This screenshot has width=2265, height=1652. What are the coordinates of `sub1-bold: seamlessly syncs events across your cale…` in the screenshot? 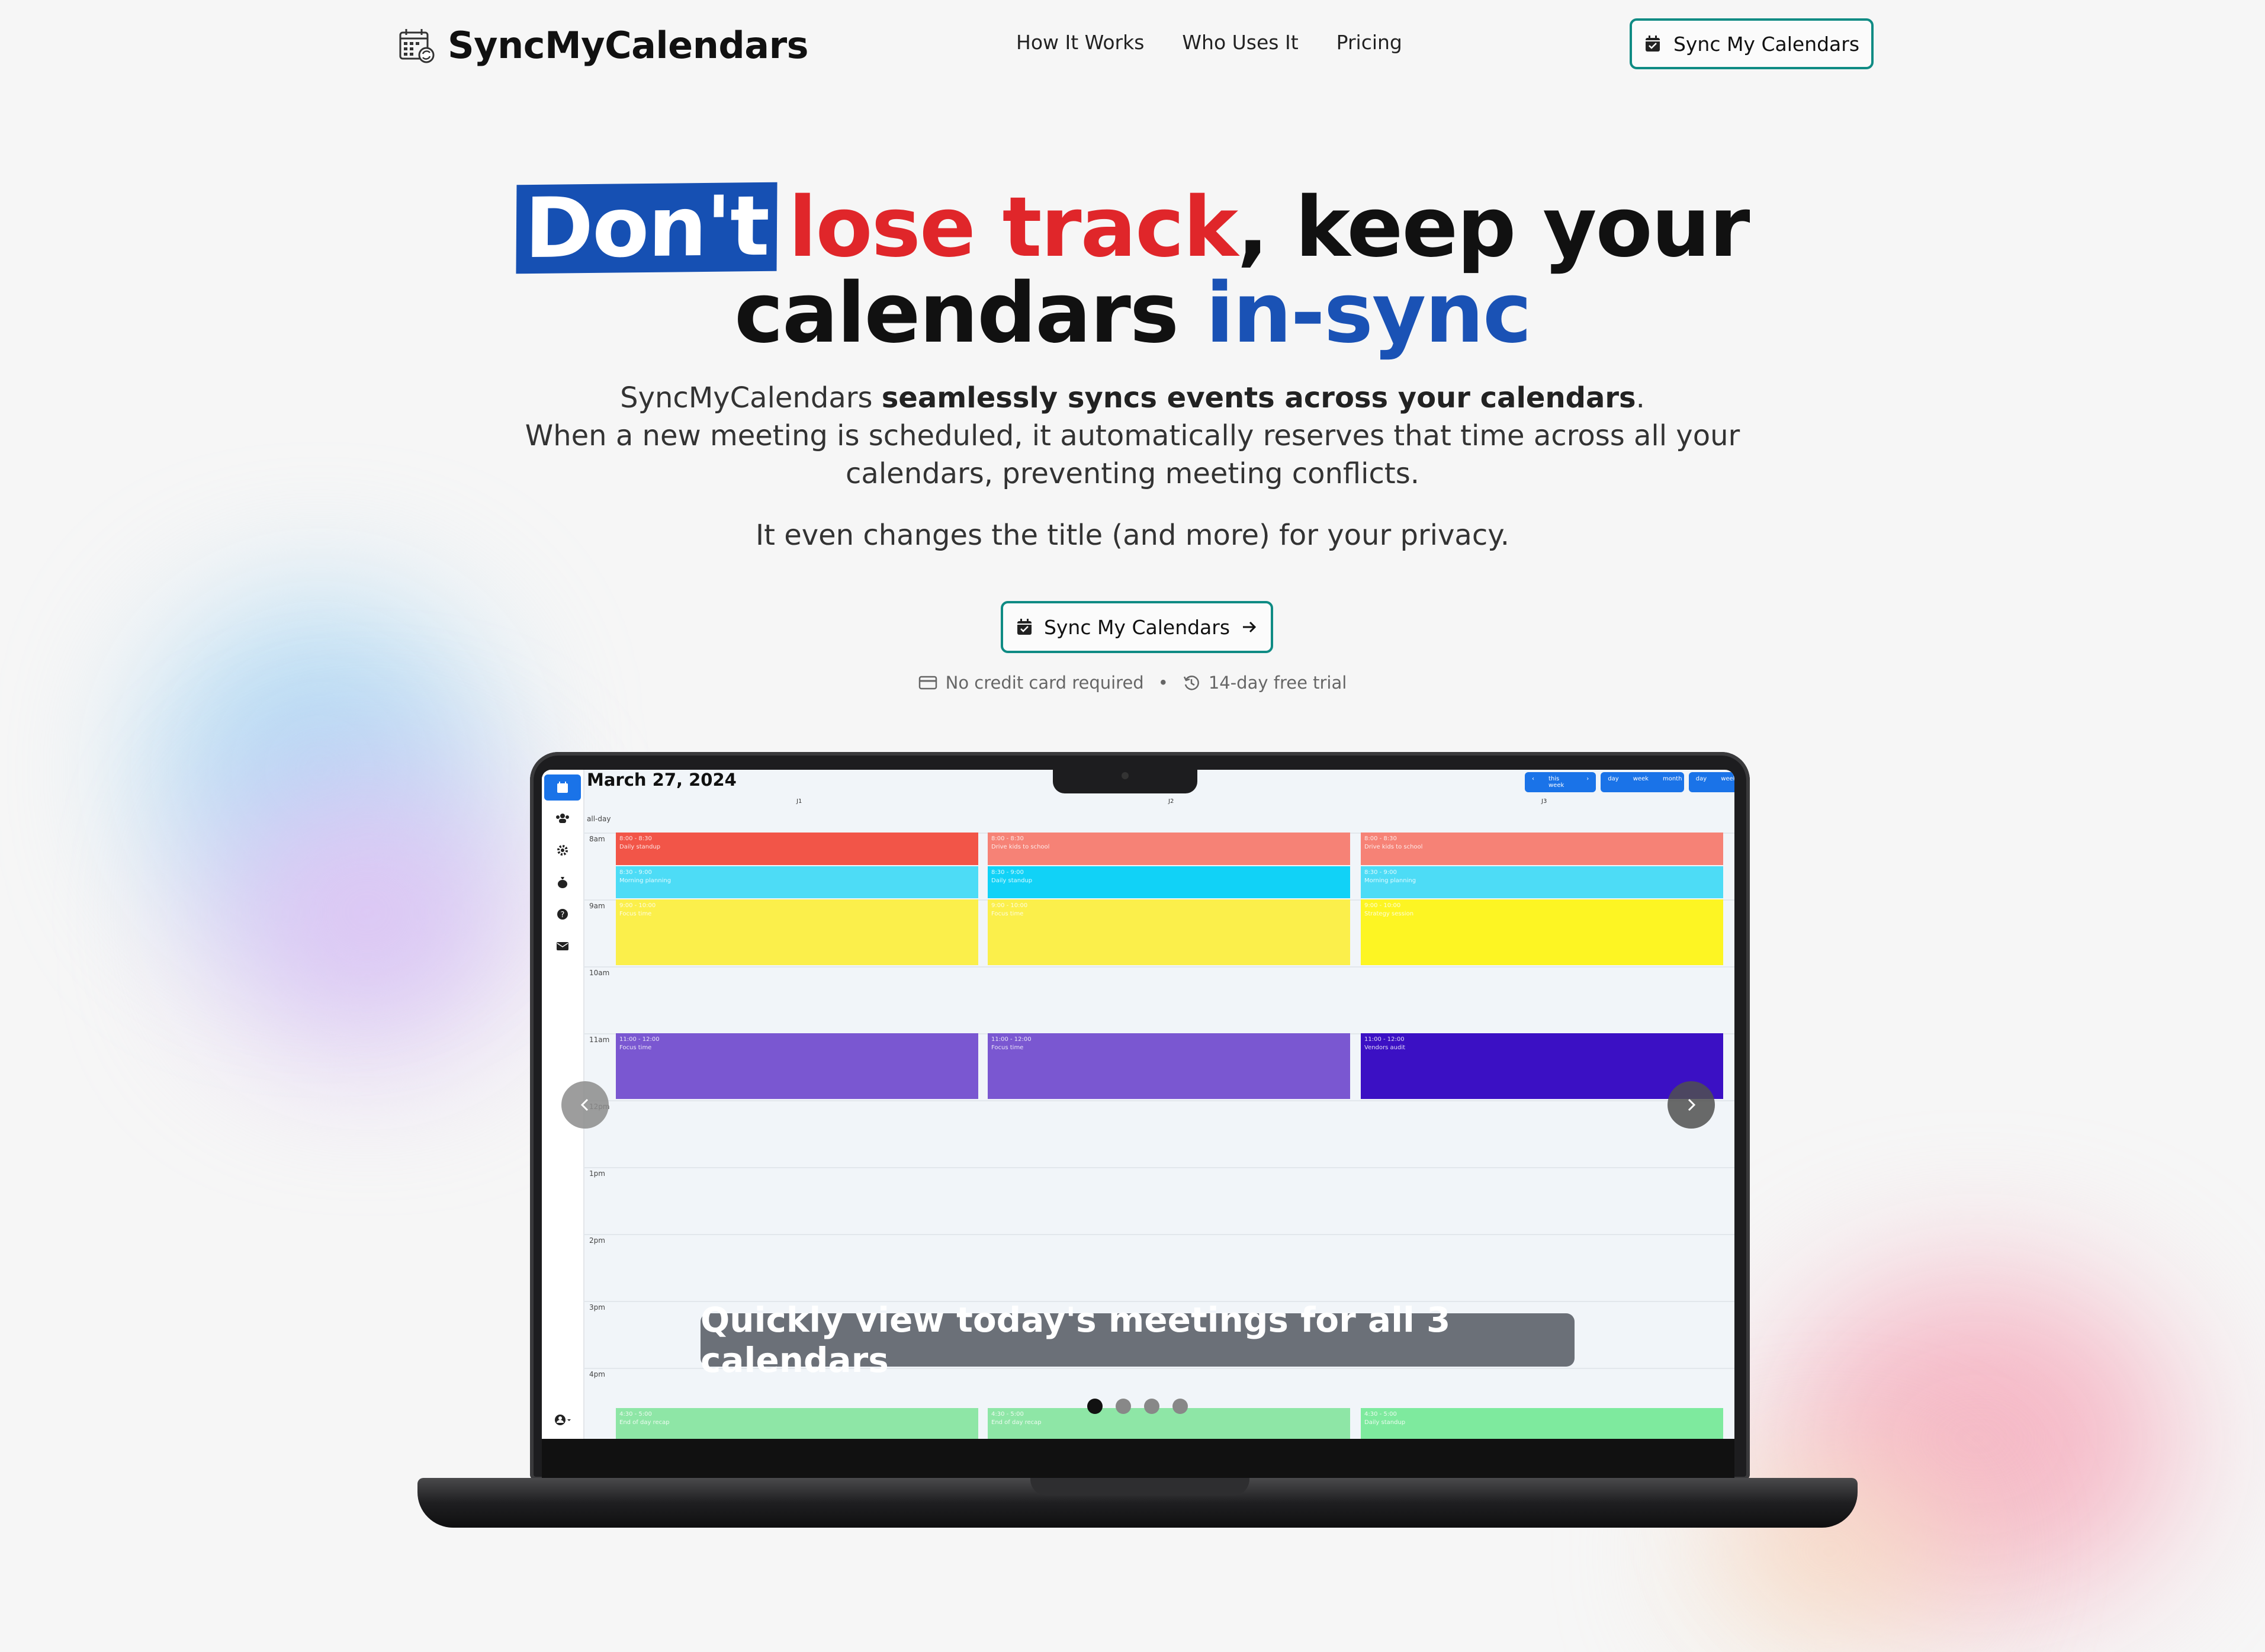 It's located at (1258, 397).